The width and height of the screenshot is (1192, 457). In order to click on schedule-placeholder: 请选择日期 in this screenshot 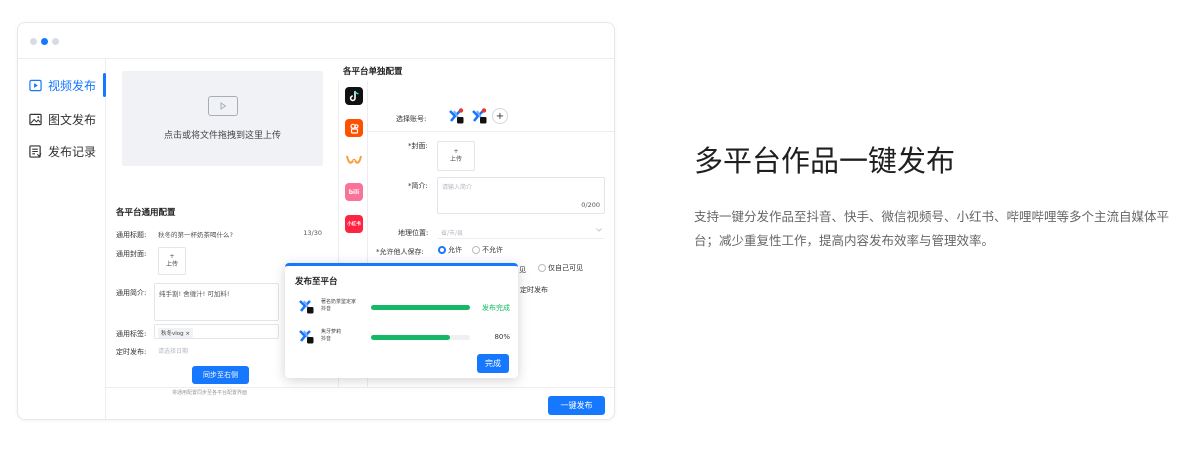, I will do `click(173, 351)`.